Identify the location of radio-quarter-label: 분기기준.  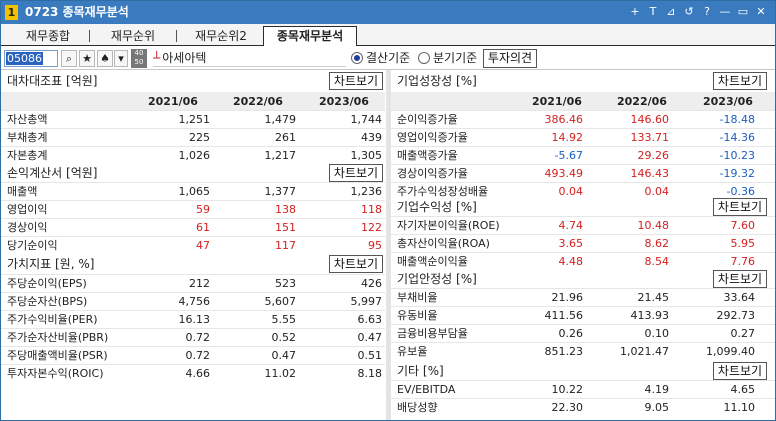
(455, 58).